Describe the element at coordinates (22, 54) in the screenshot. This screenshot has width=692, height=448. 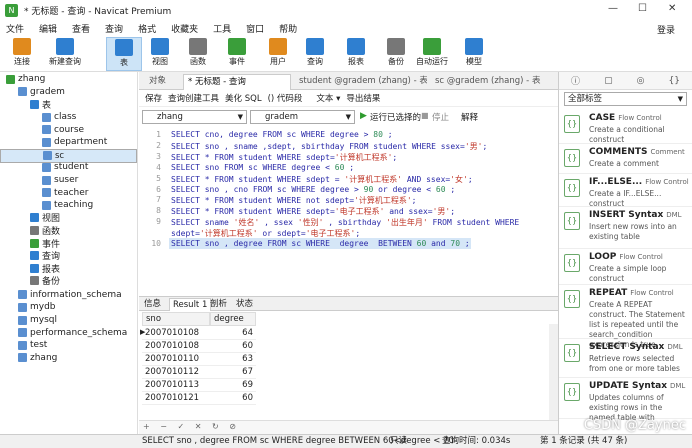
I see `toolbar-connection-button: 连接` at that location.